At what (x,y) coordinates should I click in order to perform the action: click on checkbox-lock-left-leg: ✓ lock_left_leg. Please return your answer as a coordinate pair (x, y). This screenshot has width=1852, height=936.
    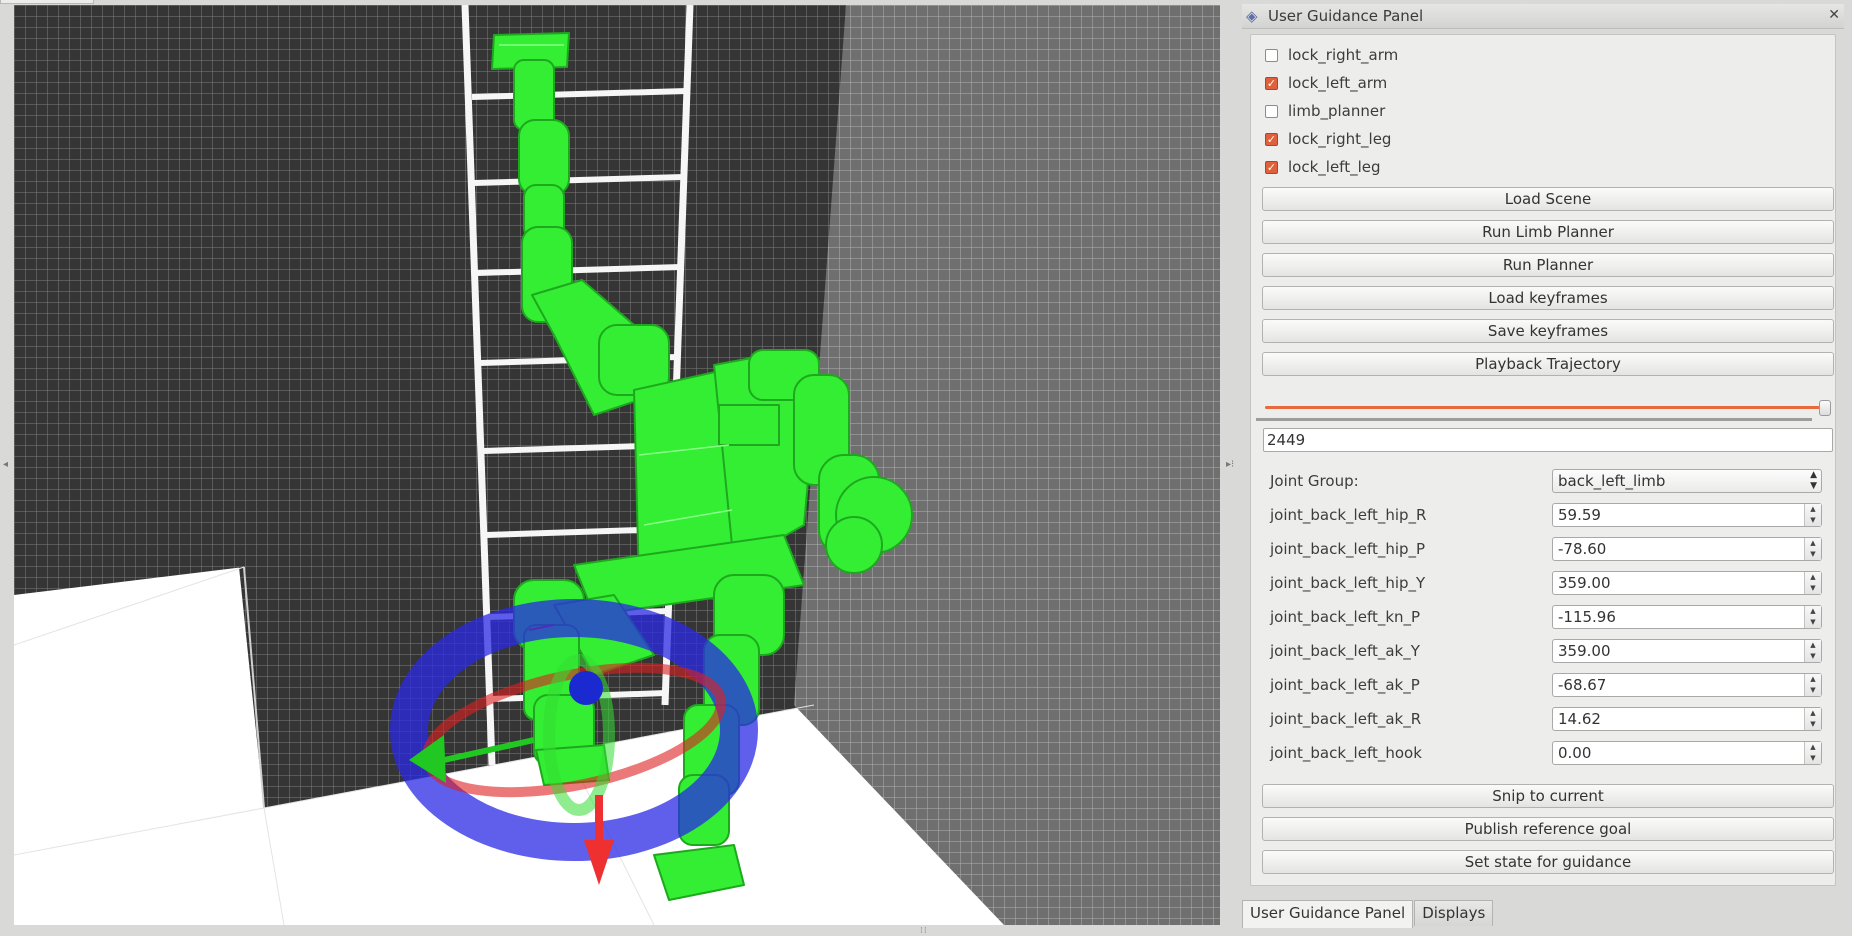
    Looking at the image, I should click on (1323, 167).